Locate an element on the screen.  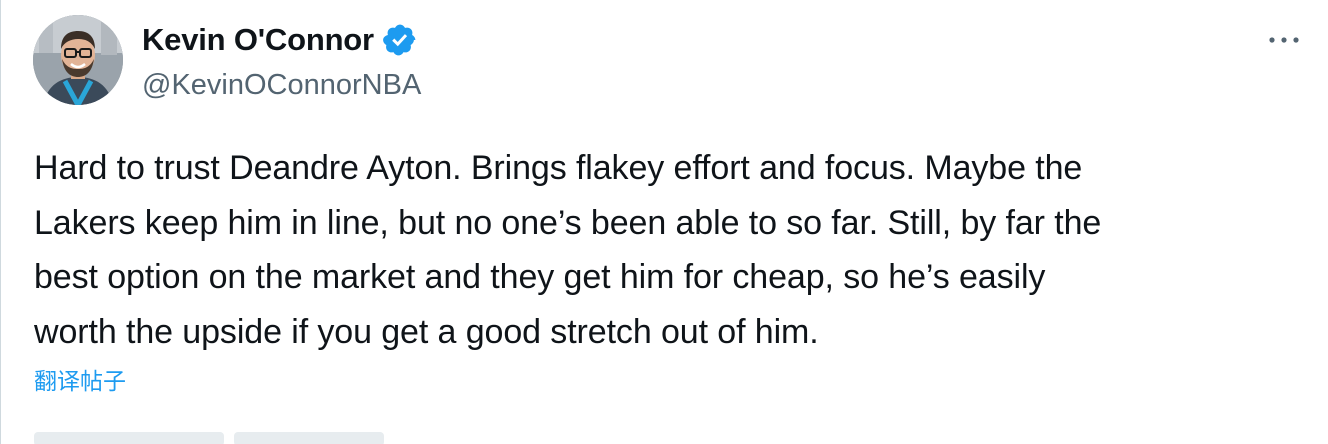
tweet-footer-partial is located at coordinates (209, 438).